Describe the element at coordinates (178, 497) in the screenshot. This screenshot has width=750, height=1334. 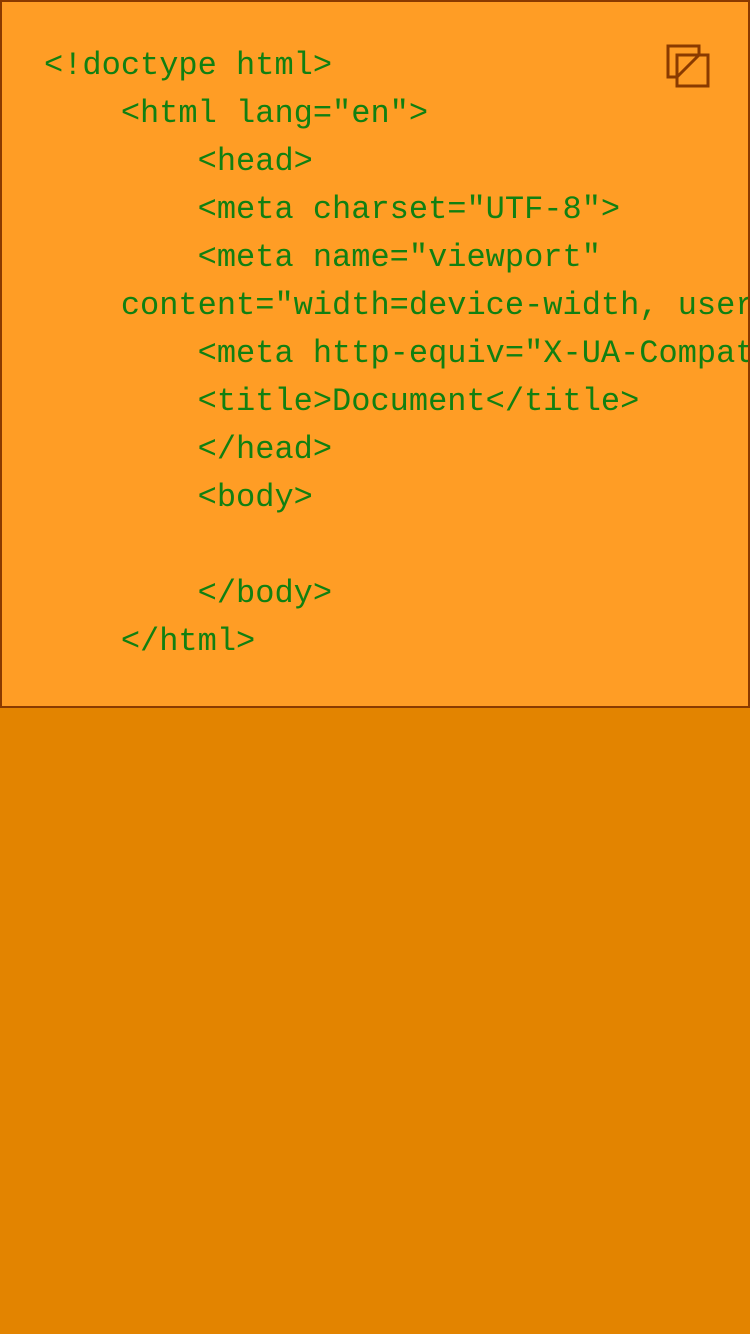
I see `code-line: <body>` at that location.